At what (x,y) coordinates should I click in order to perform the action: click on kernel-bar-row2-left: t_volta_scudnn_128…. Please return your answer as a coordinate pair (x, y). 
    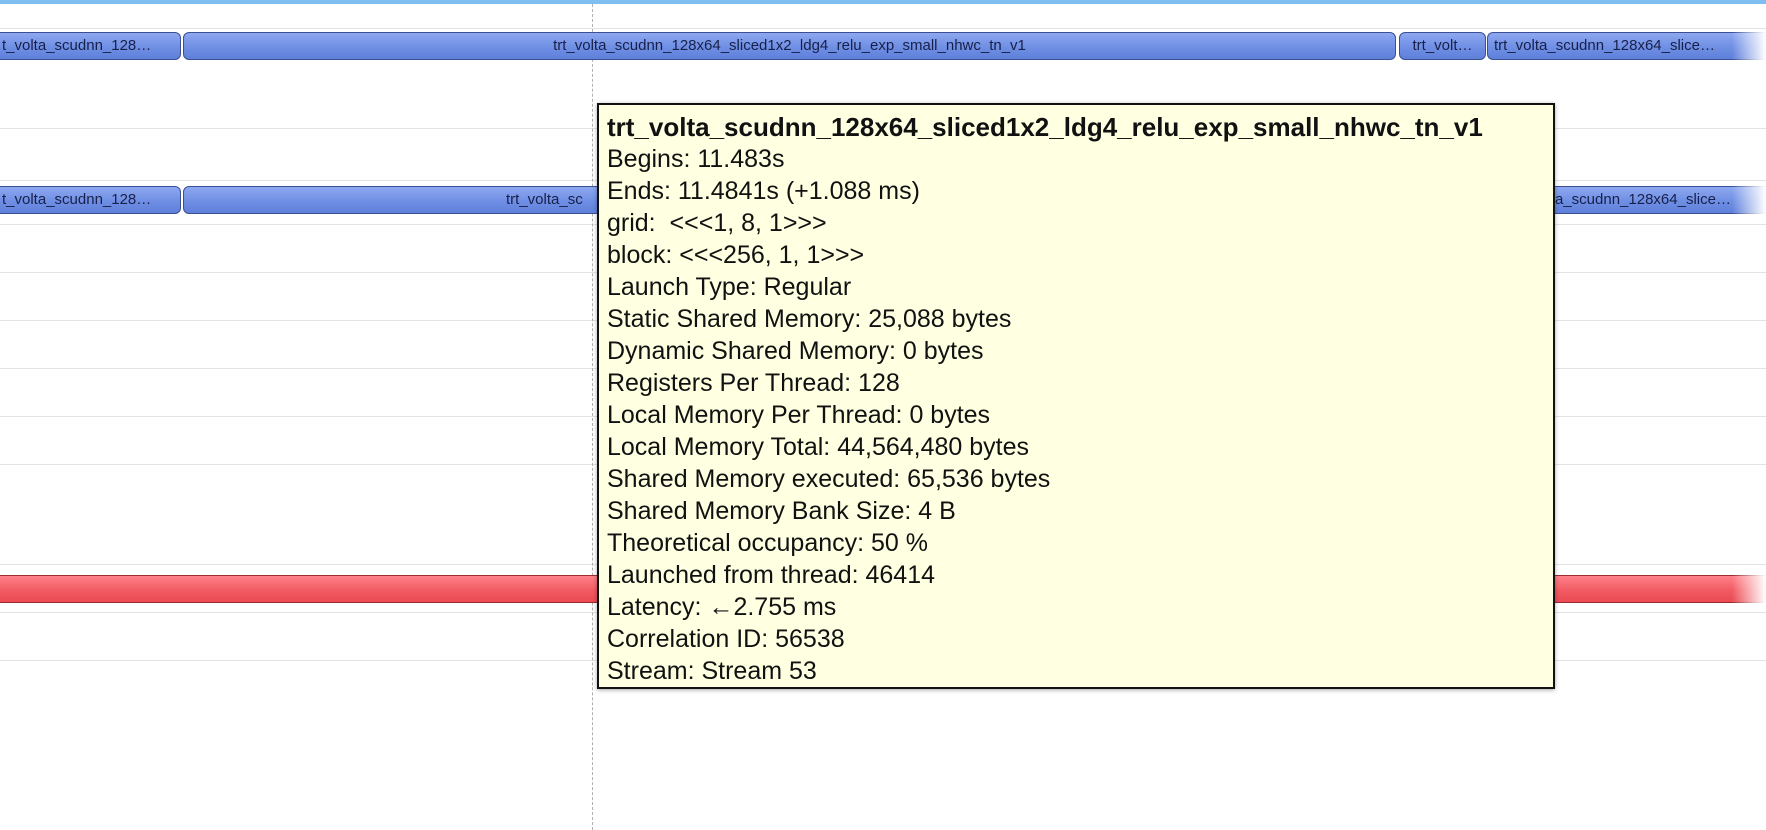
    Looking at the image, I should click on (90, 200).